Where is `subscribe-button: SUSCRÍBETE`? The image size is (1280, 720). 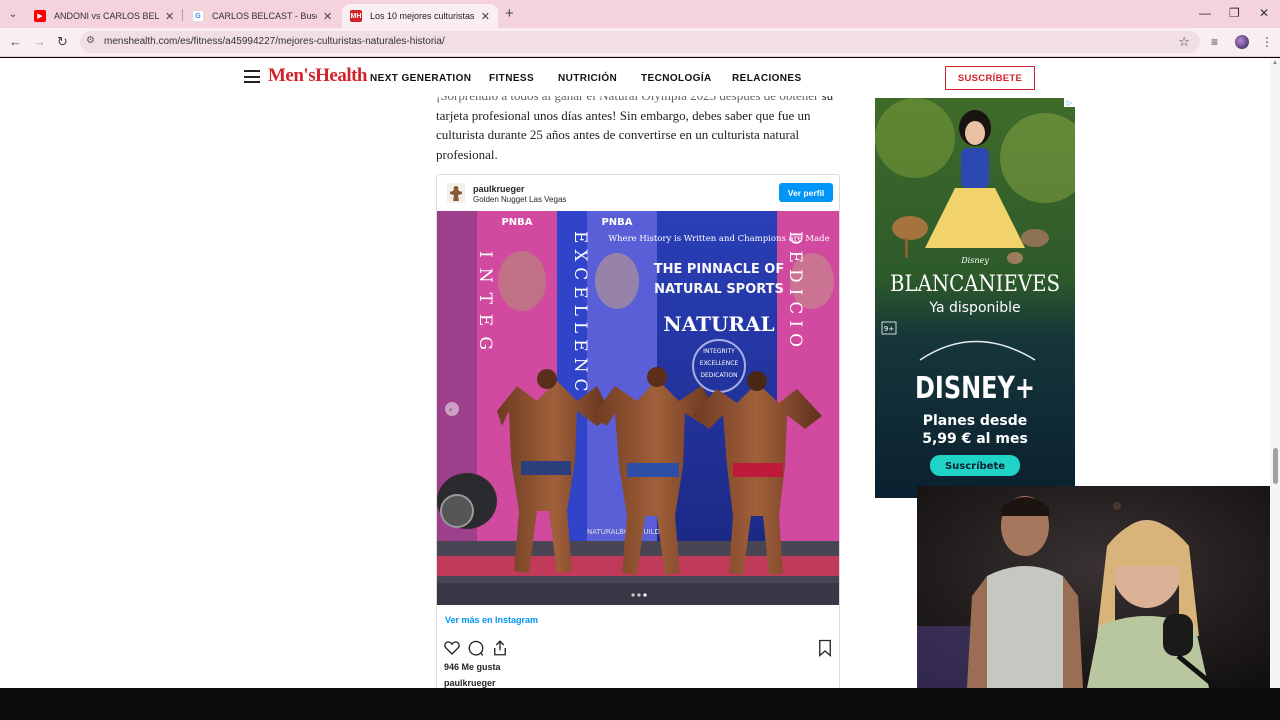
subscribe-button: SUSCRÍBETE is located at coordinates (990, 78).